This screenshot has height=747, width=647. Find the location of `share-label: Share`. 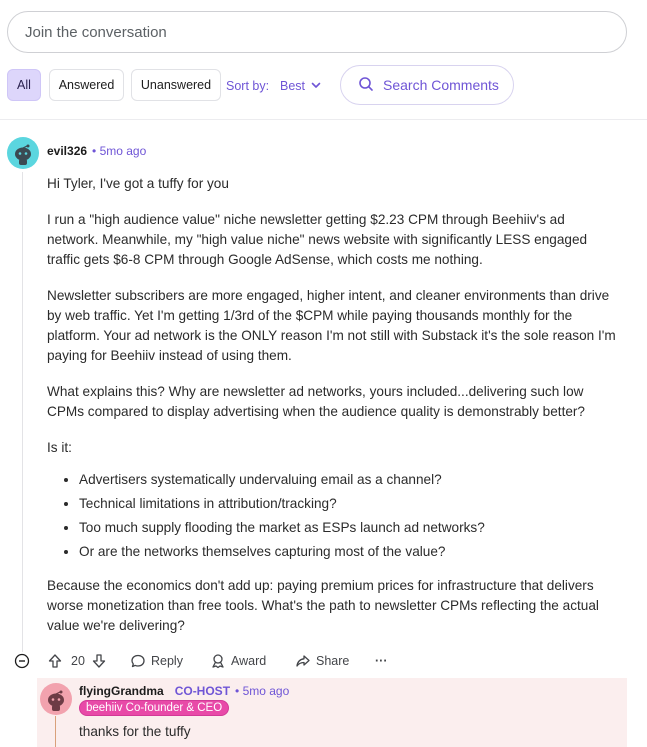

share-label: Share is located at coordinates (333, 661).